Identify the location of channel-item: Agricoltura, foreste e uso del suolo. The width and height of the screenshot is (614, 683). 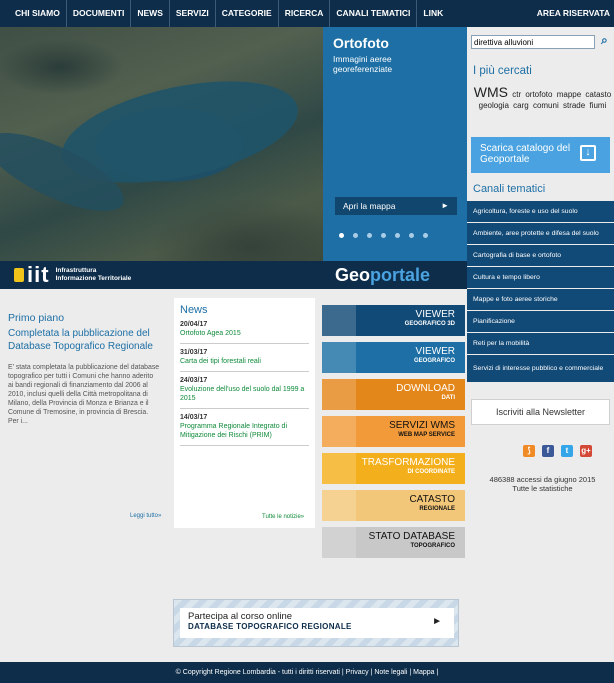
(540, 212).